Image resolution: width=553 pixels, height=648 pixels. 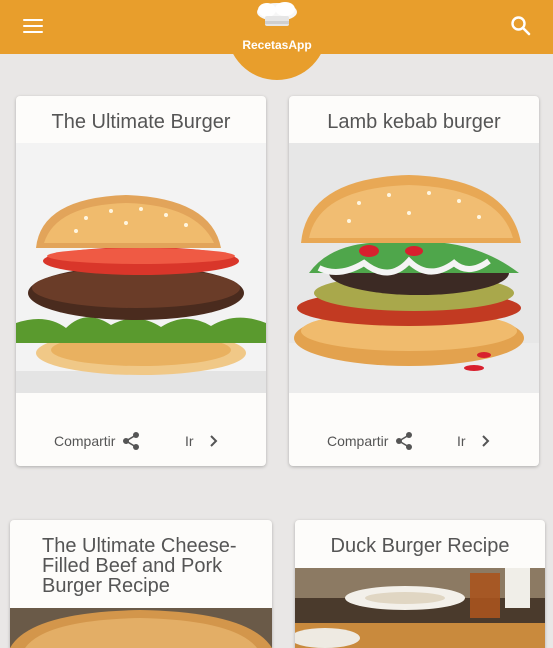 What do you see at coordinates (521, 26) in the screenshot?
I see `search-icon` at bounding box center [521, 26].